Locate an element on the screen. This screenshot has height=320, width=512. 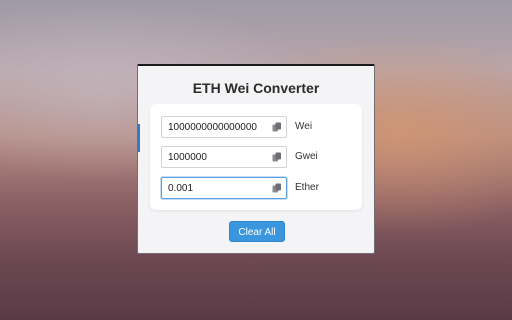
page-title: ETH Wei Converter is located at coordinates (256, 88).